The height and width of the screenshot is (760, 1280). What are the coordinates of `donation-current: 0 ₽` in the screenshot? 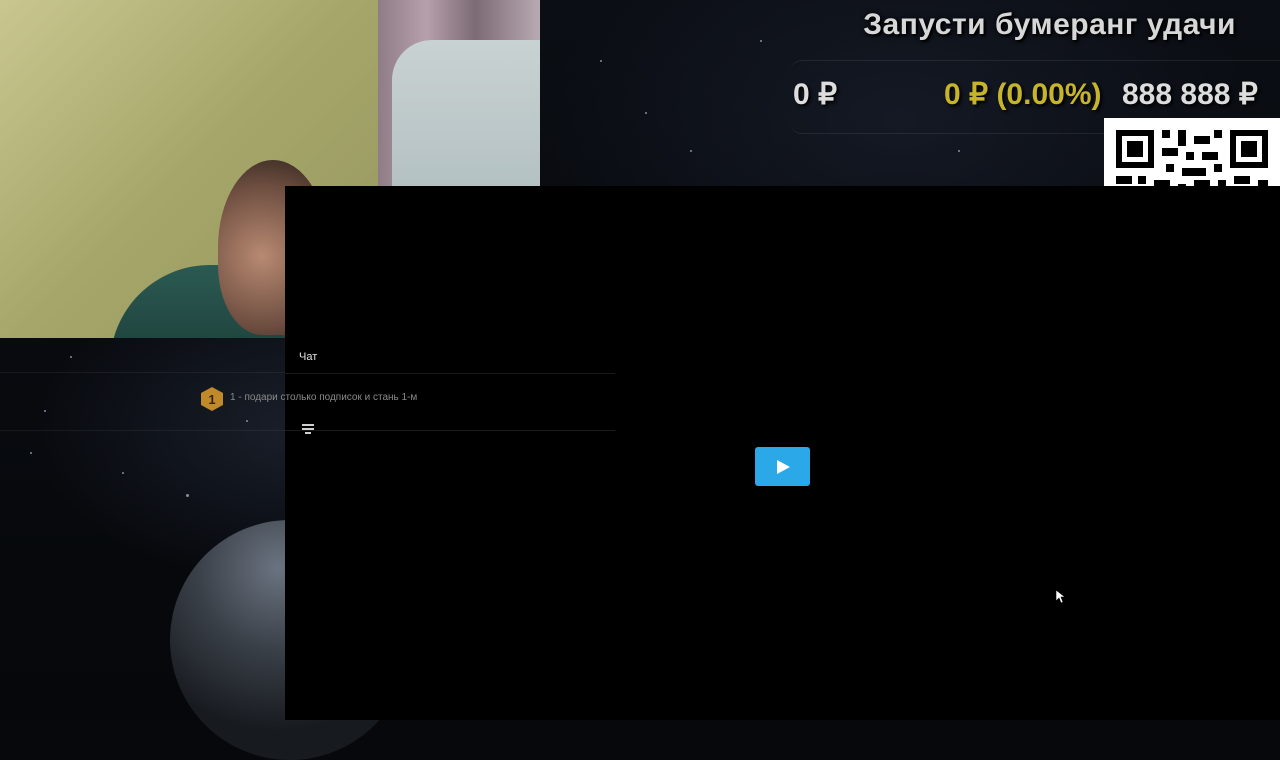 It's located at (815, 94).